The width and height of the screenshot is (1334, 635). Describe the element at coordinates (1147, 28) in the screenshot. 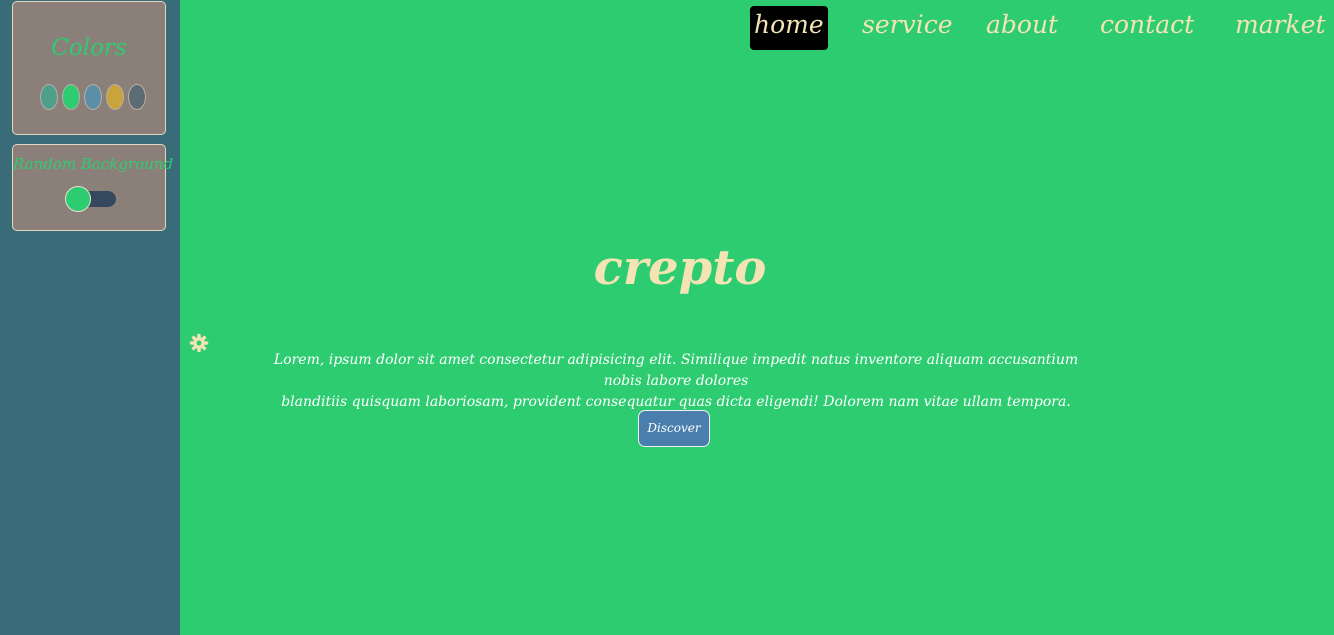

I see `nav-contact: contact` at that location.